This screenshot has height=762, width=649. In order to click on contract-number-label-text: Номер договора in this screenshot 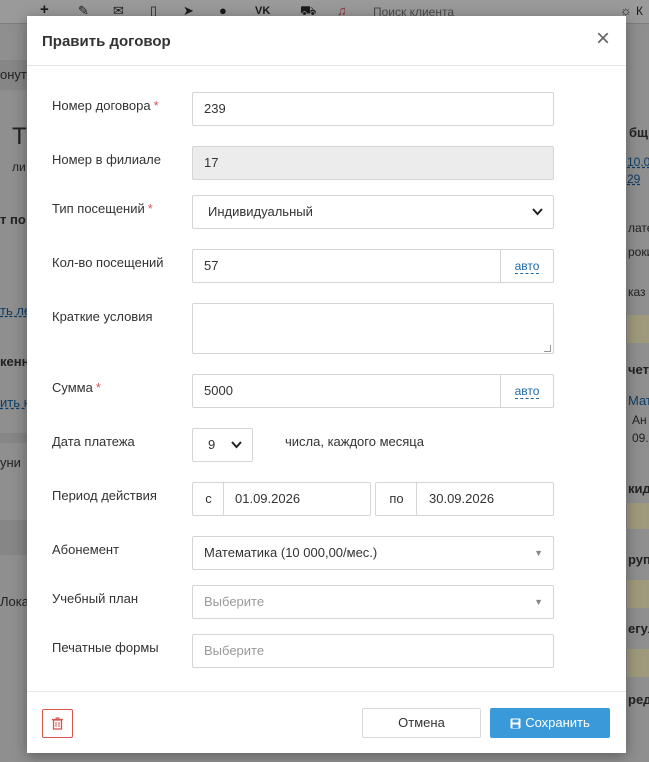, I will do `click(101, 105)`.